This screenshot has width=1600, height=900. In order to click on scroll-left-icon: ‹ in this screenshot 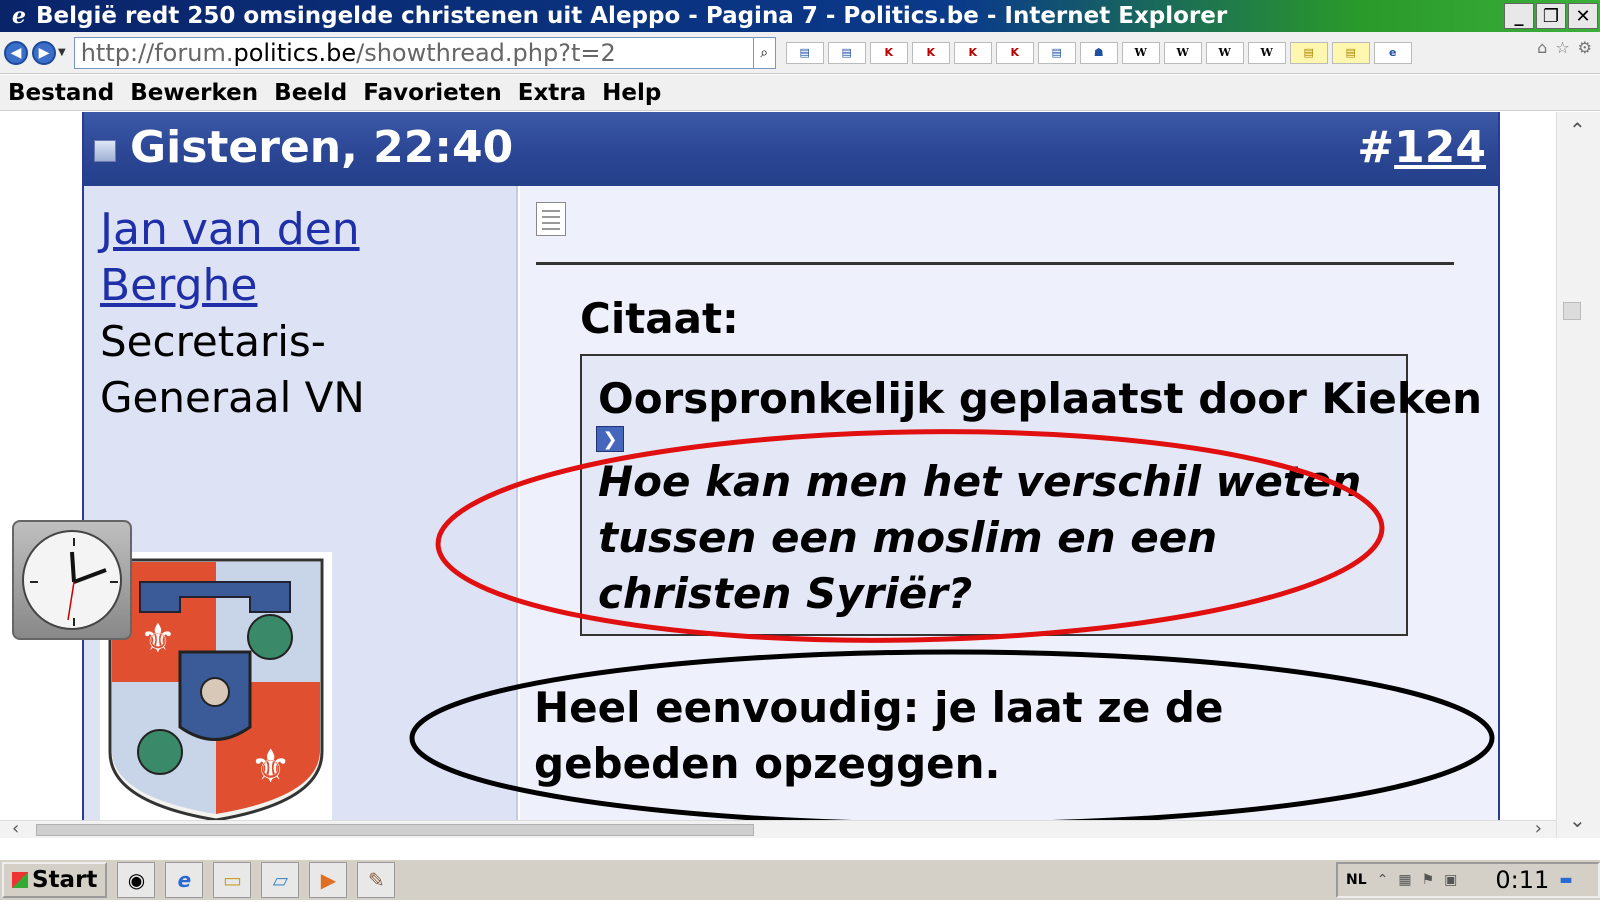, I will do `click(15, 828)`.